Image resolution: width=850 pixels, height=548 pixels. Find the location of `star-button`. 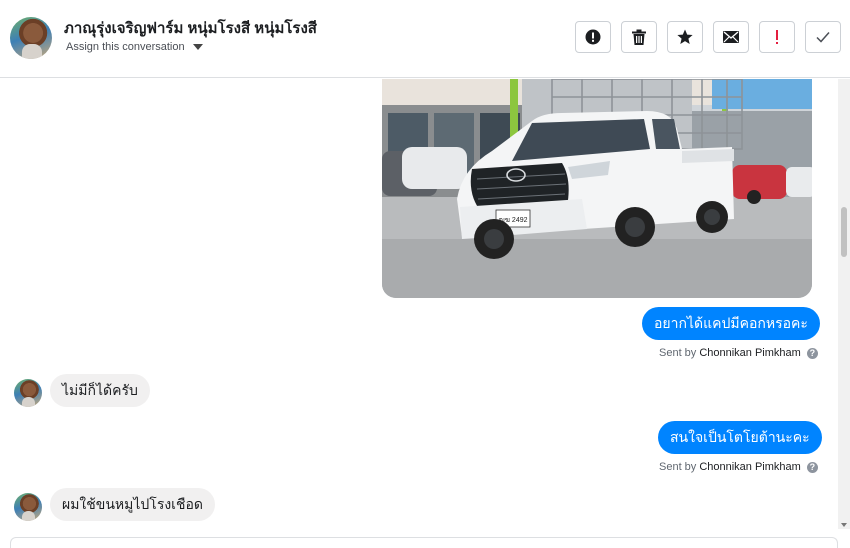

star-button is located at coordinates (685, 37).